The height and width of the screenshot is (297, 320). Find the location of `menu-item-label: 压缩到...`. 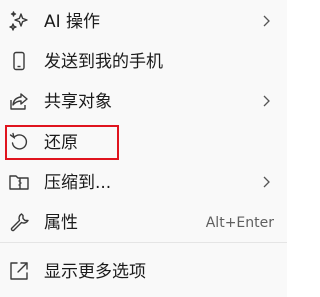

menu-item-label: 压缩到... is located at coordinates (78, 183).